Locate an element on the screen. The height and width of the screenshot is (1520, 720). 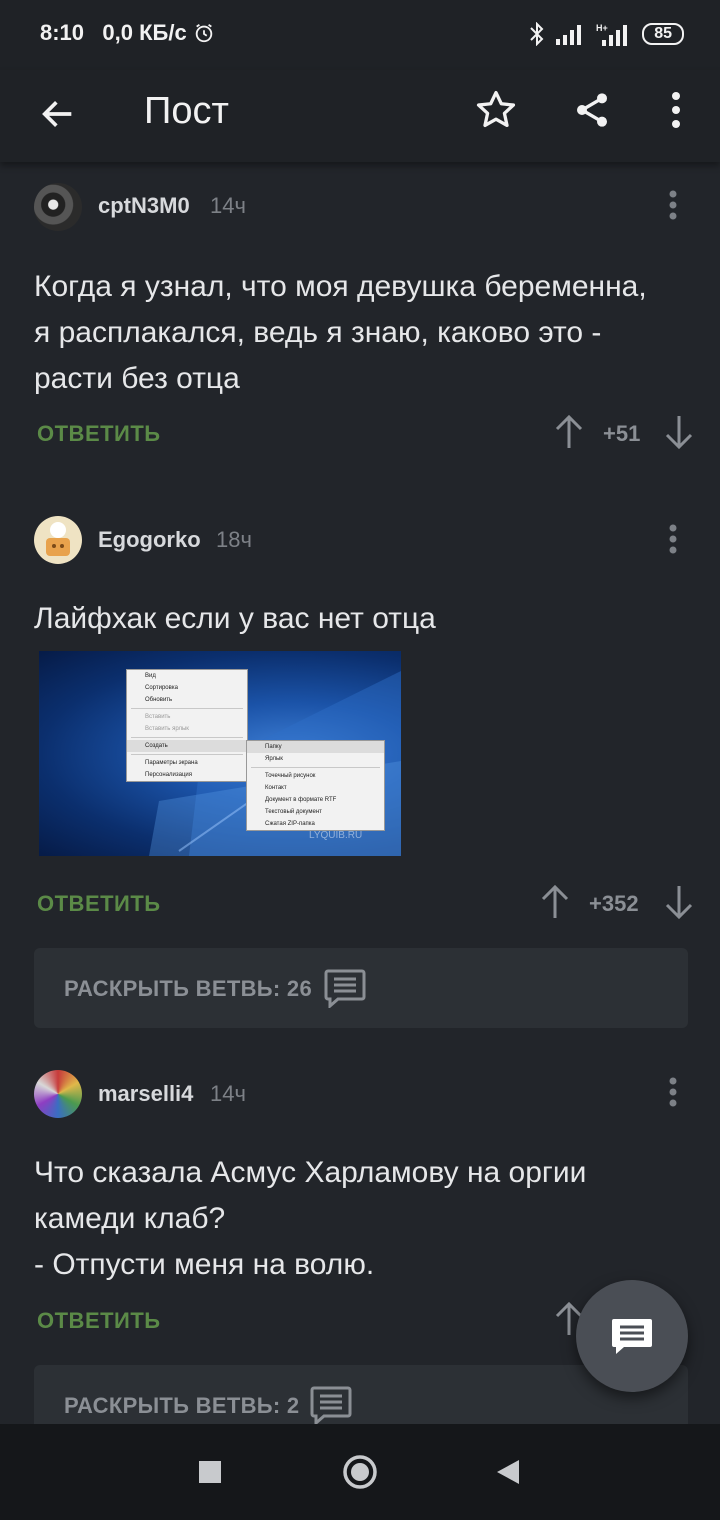
avatar-image-icon is located at coordinates (58, 539).